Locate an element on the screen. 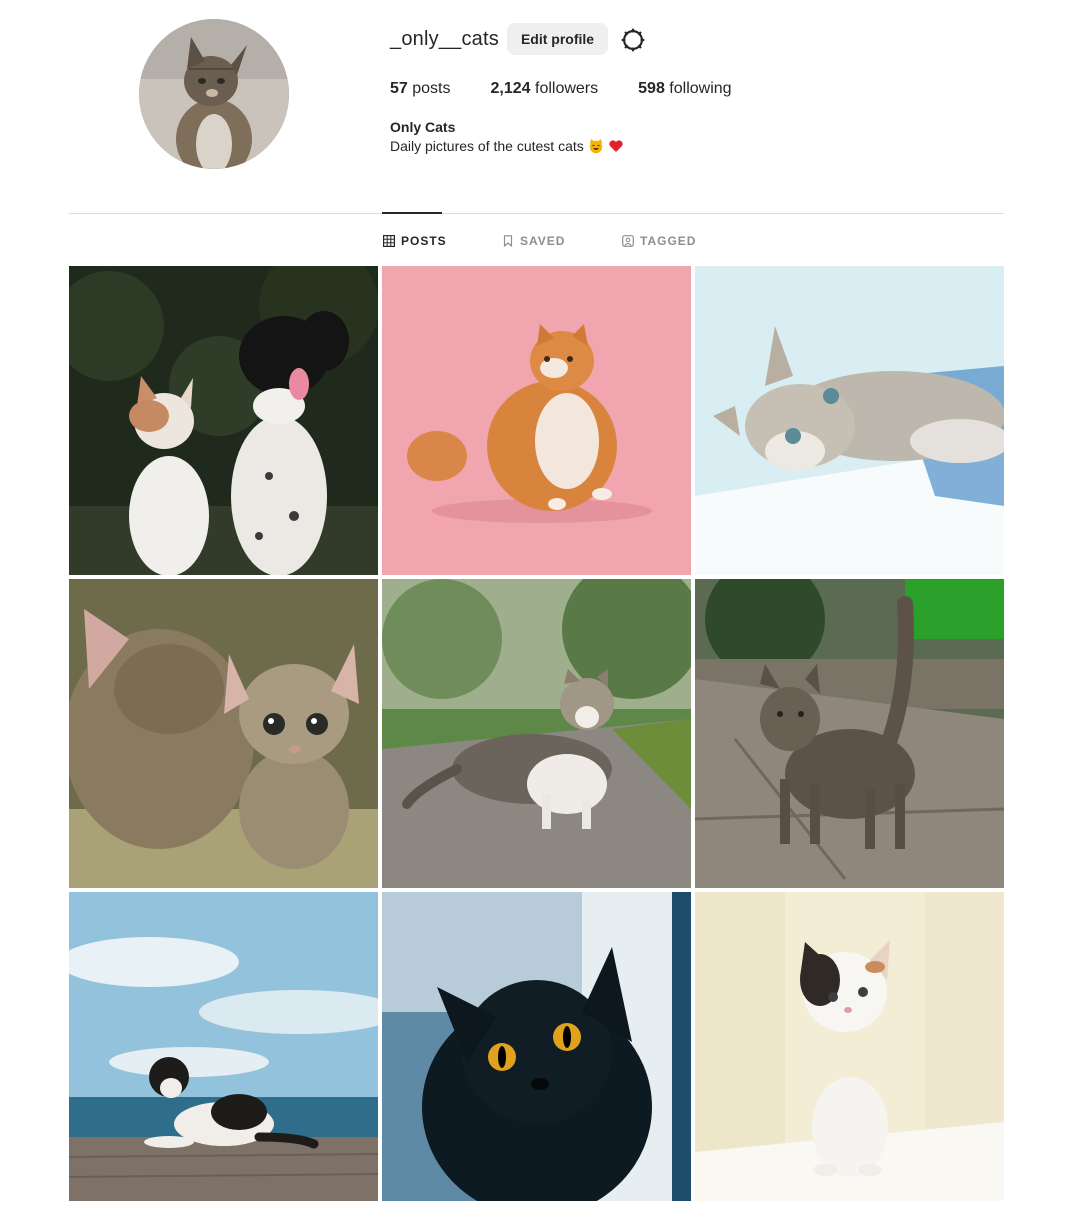 This screenshot has height=1206, width=1075. red-heart-emoji-icon is located at coordinates (616, 146).